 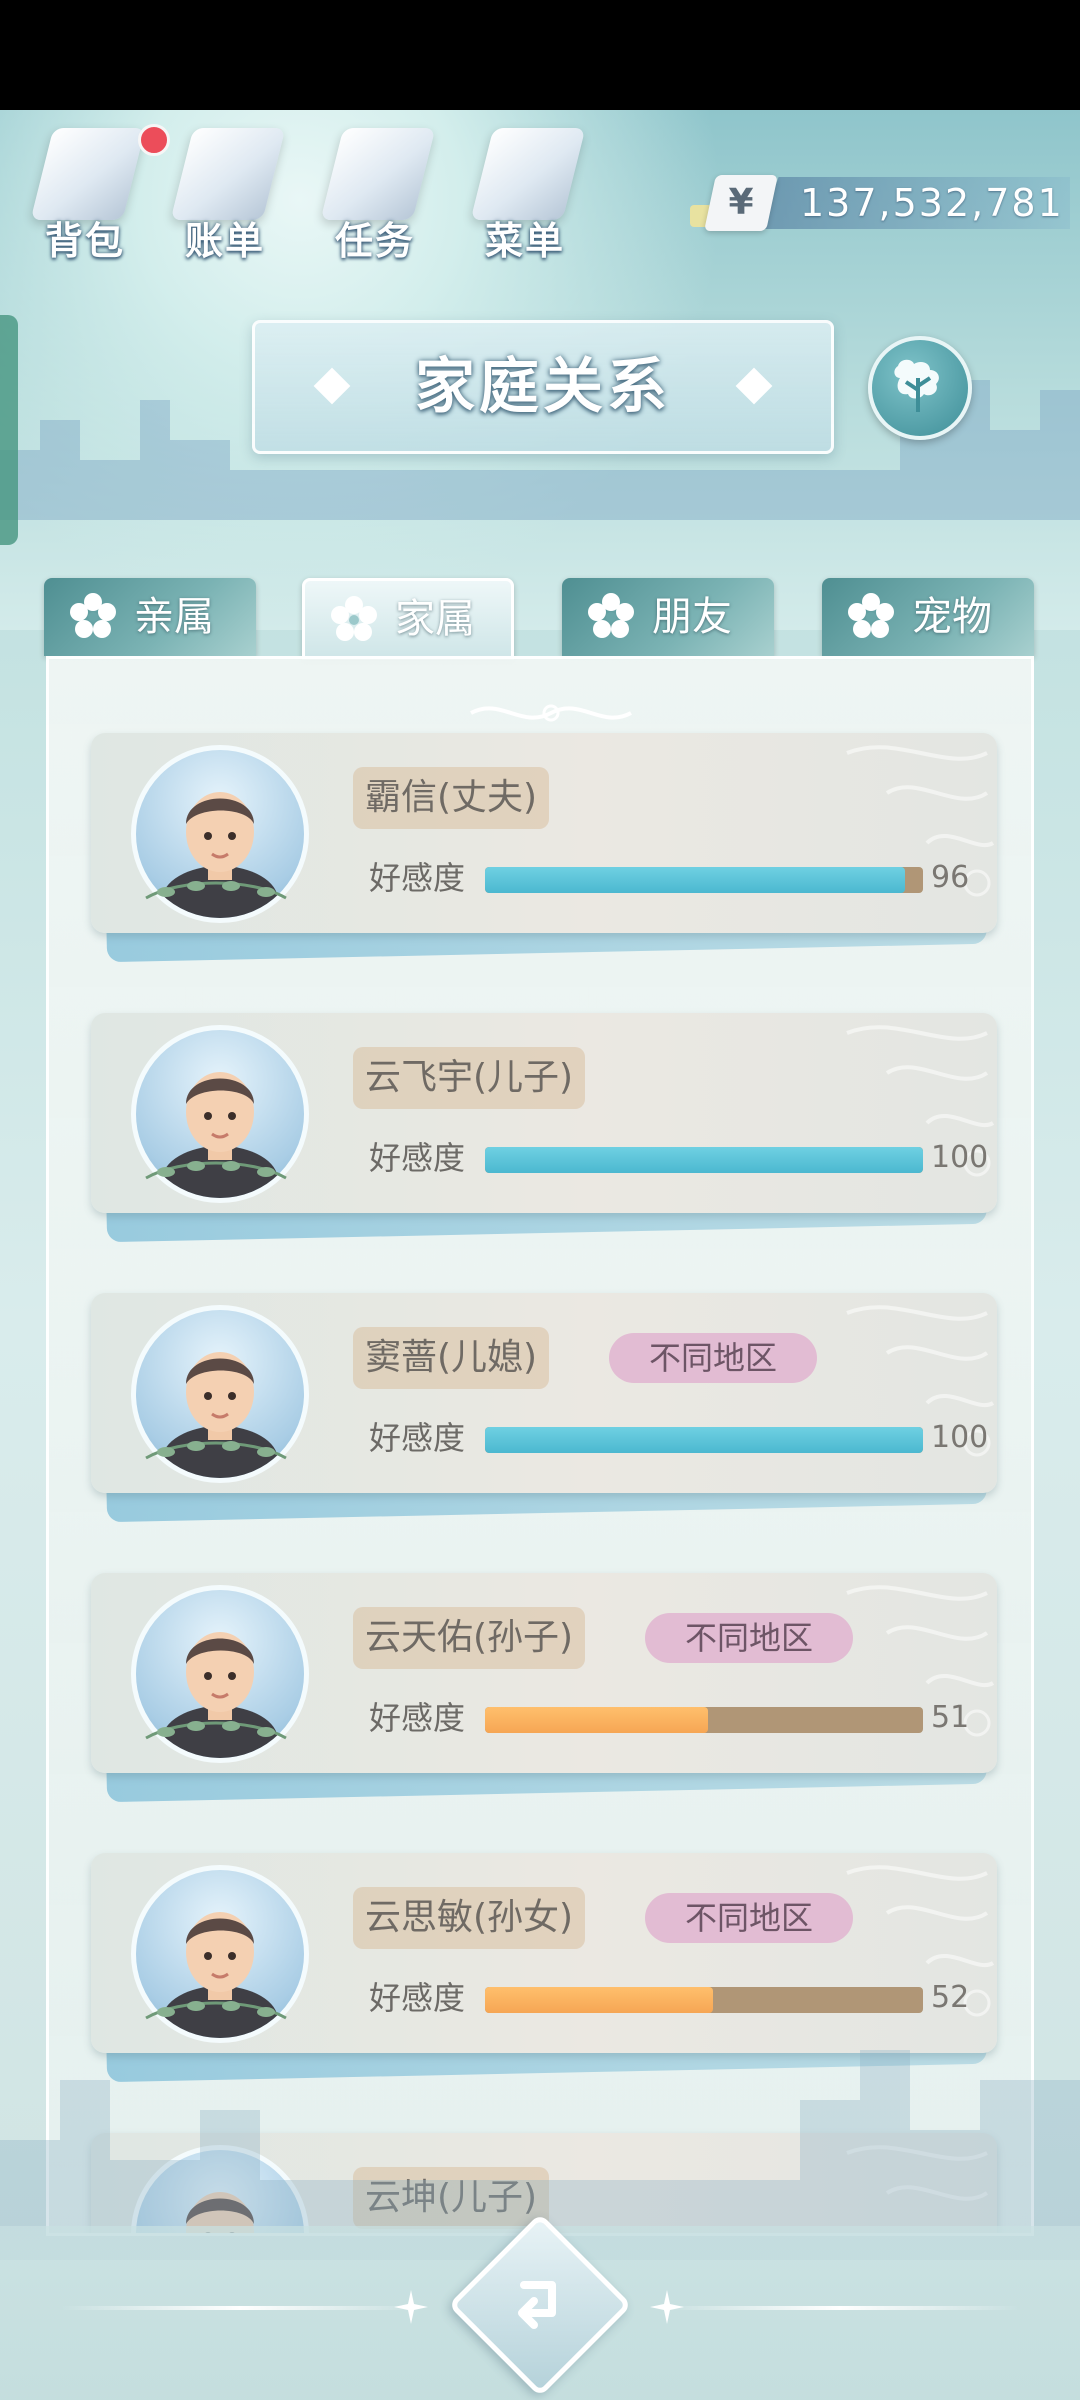 I want to click on ornament-icon, so click(x=551, y=713).